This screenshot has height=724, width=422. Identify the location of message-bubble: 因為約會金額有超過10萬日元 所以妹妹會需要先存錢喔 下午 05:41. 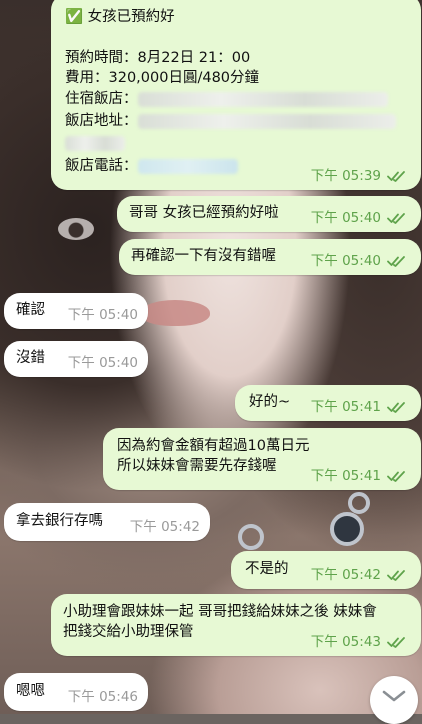
(262, 459).